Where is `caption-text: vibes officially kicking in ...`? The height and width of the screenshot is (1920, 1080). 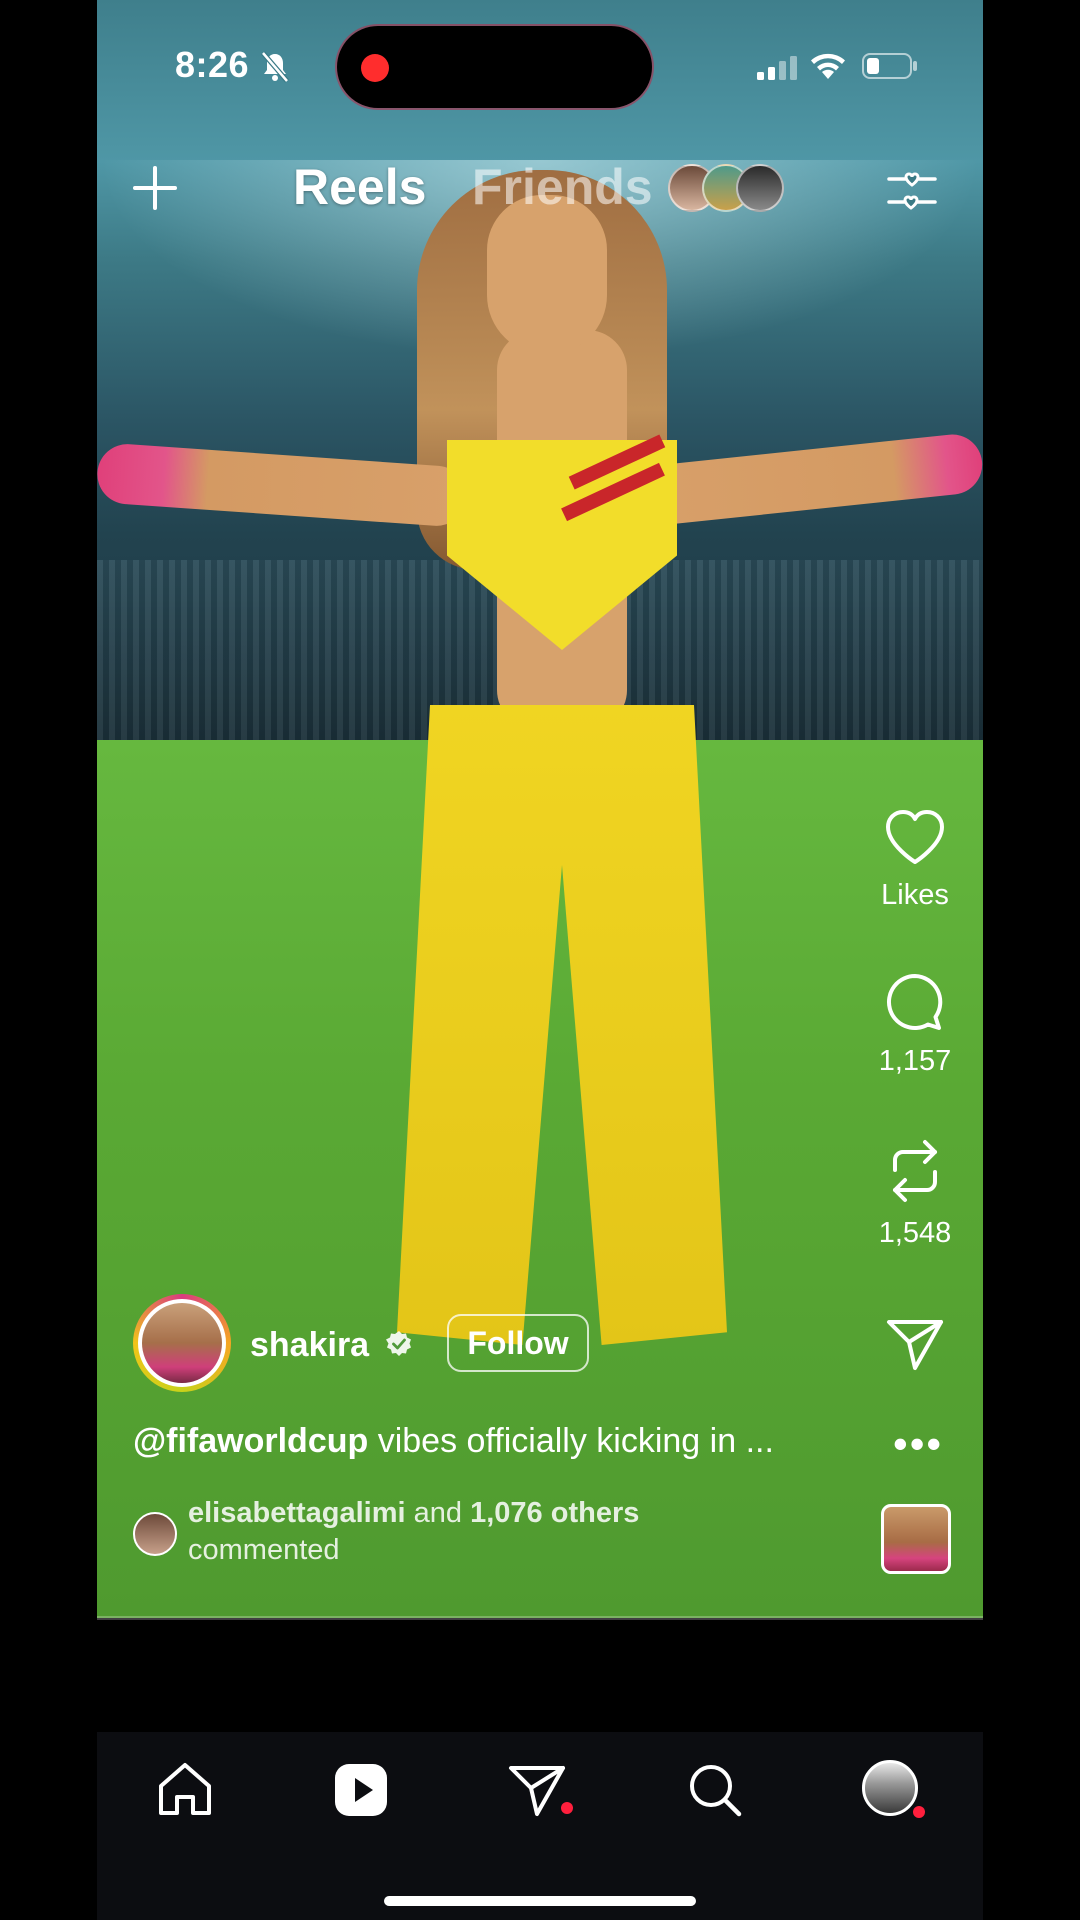
caption-text: vibes officially kicking in ... is located at coordinates (575, 1441).